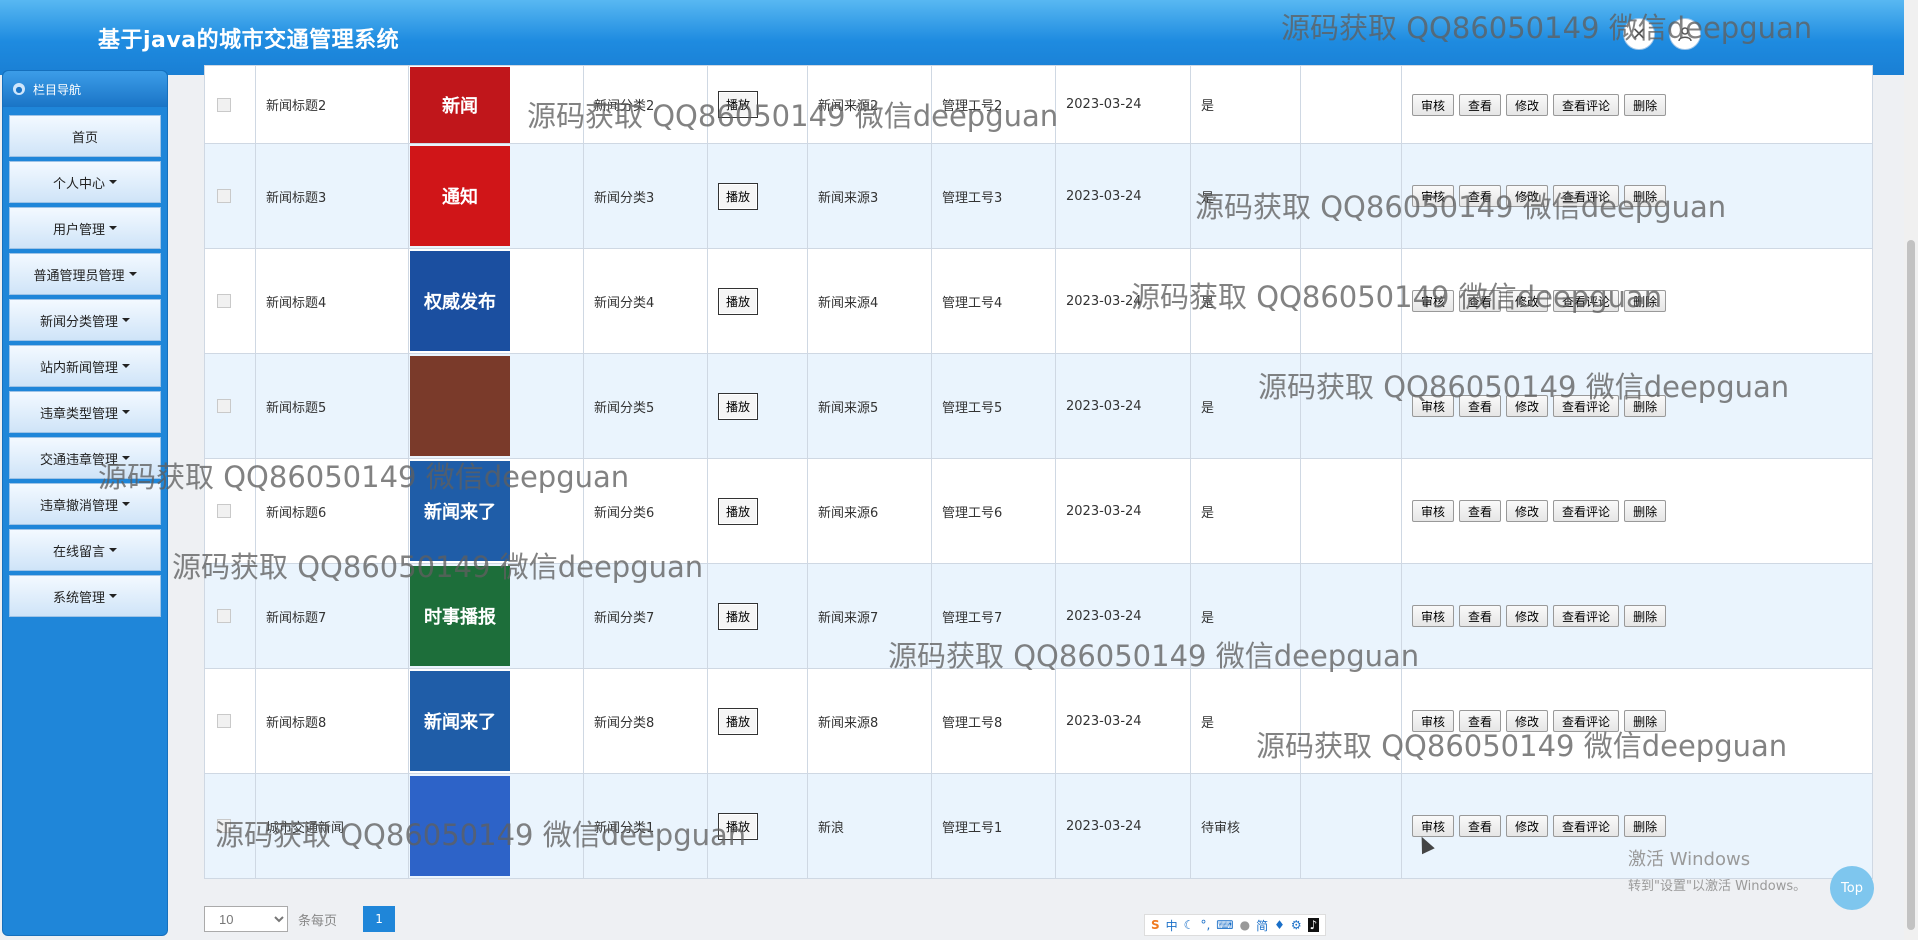 The width and height of the screenshot is (1918, 940). What do you see at coordinates (972, 723) in the screenshot?
I see `staff-id: 管理工号8` at bounding box center [972, 723].